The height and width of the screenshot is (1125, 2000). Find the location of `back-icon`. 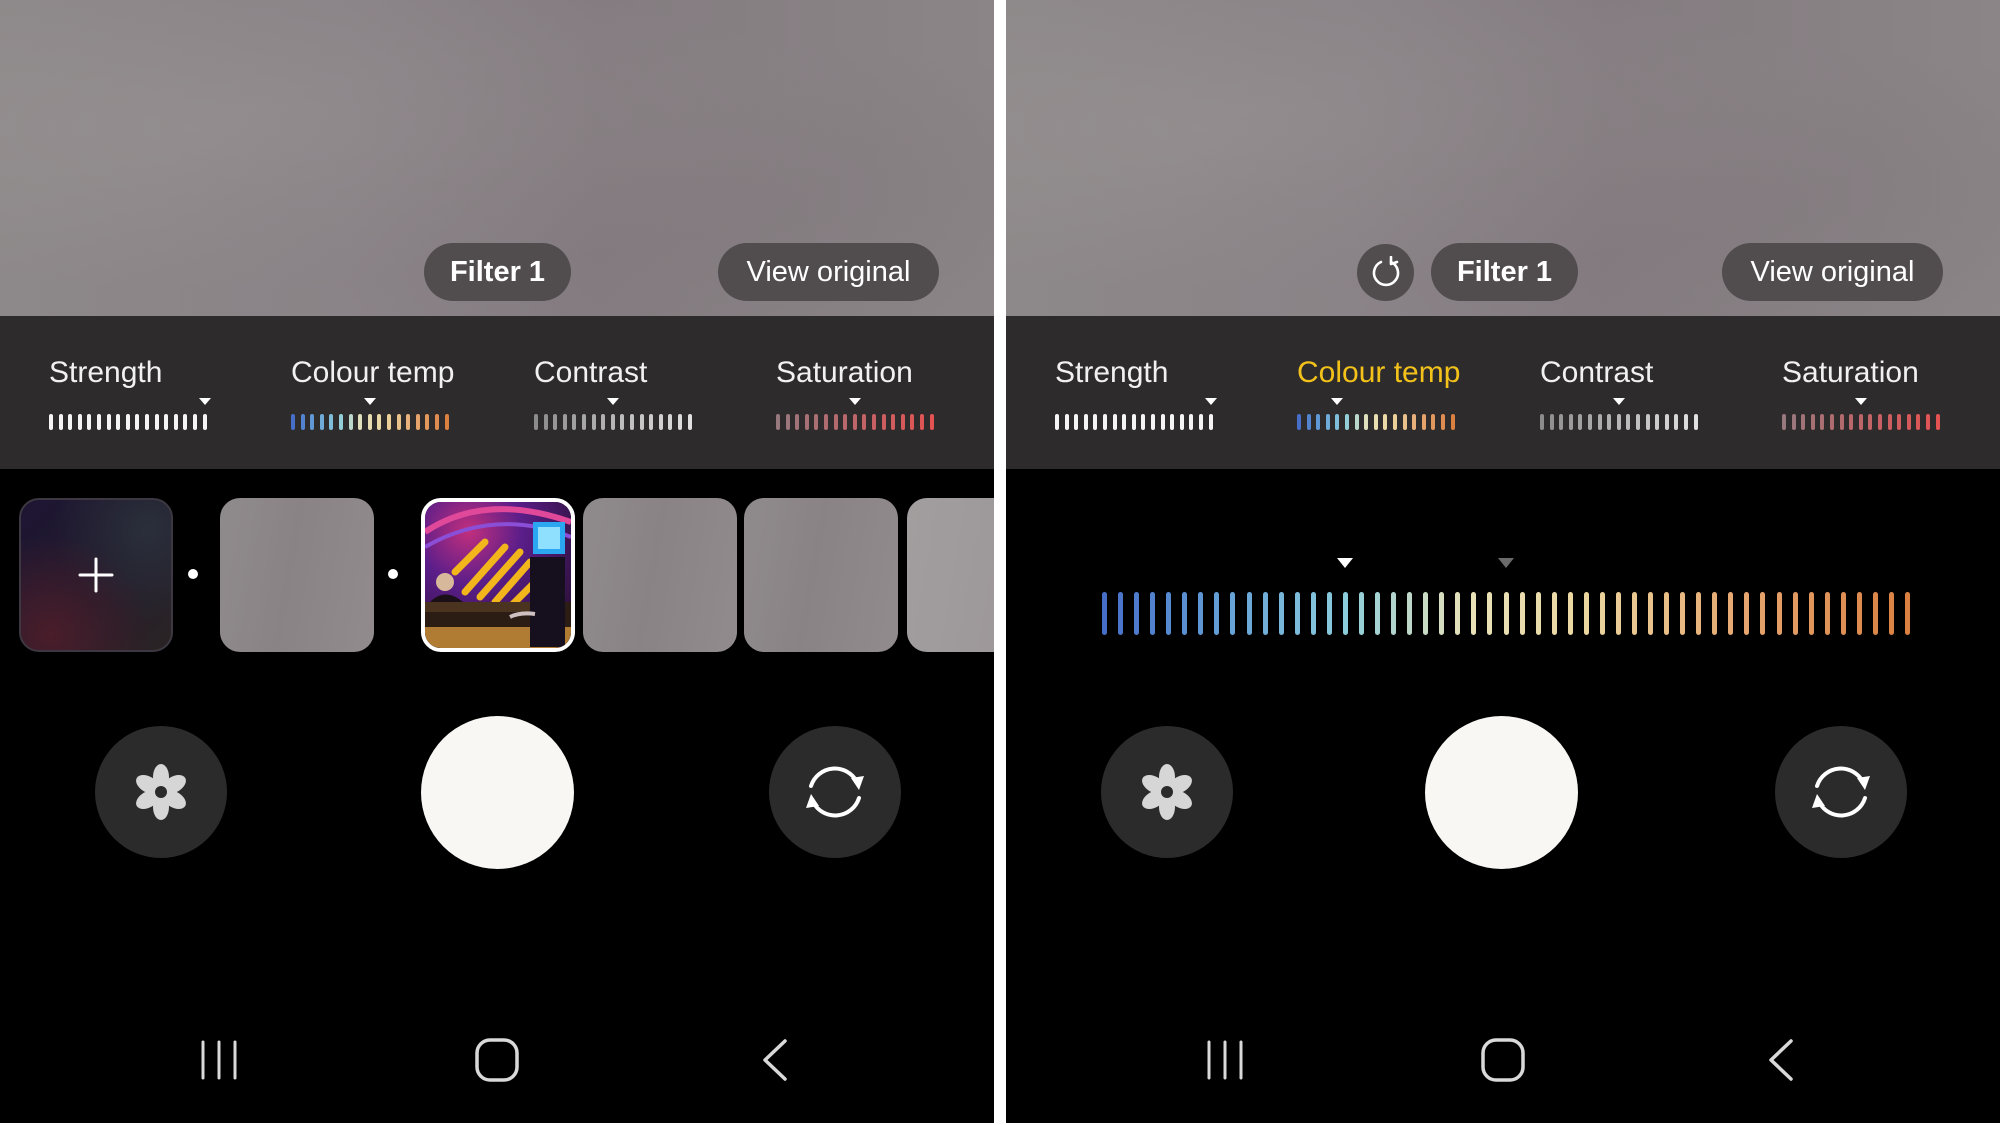

back-icon is located at coordinates (1781, 1060).